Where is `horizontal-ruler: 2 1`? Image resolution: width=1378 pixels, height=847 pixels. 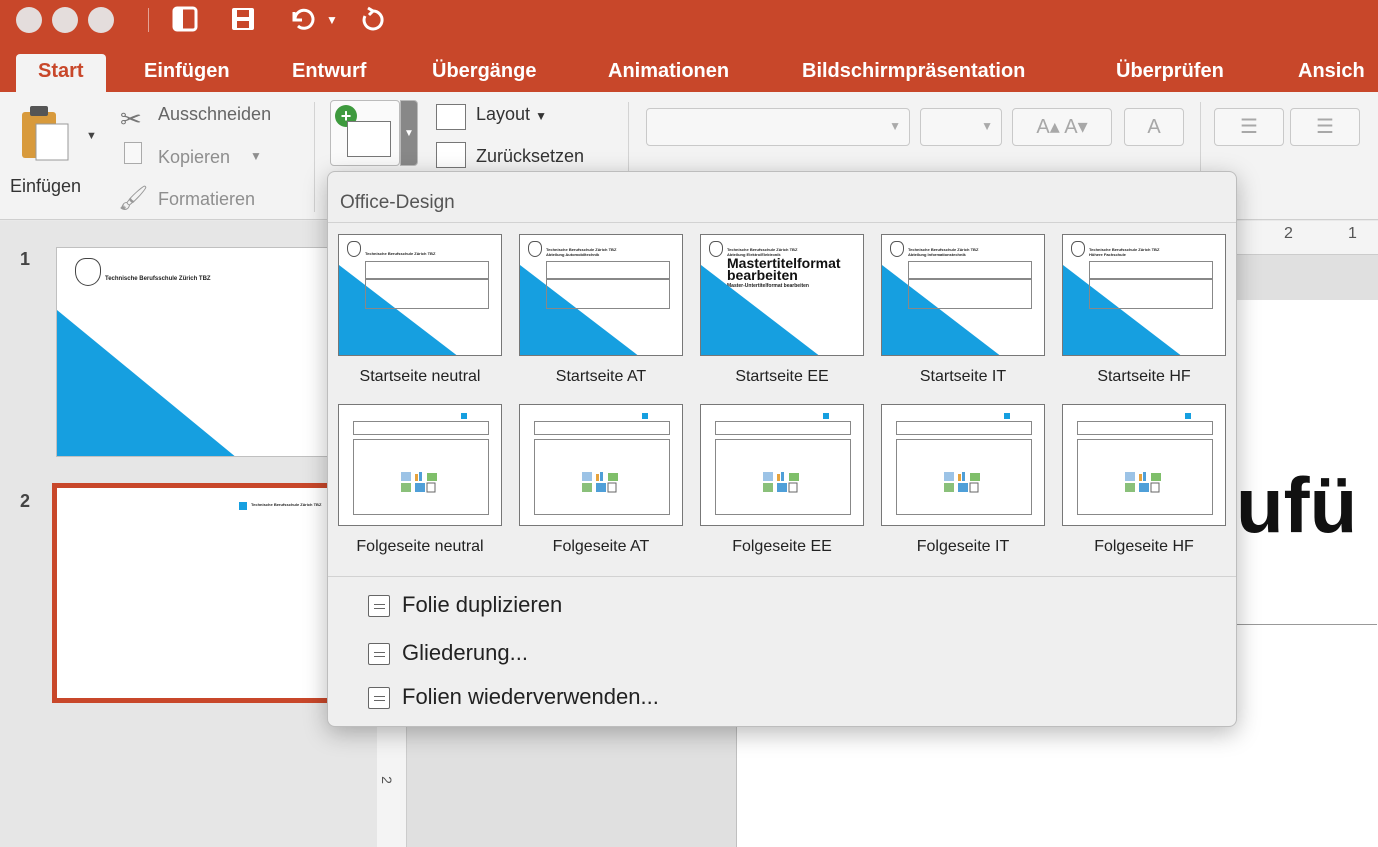
horizontal-ruler: 2 1 is located at coordinates (1307, 238).